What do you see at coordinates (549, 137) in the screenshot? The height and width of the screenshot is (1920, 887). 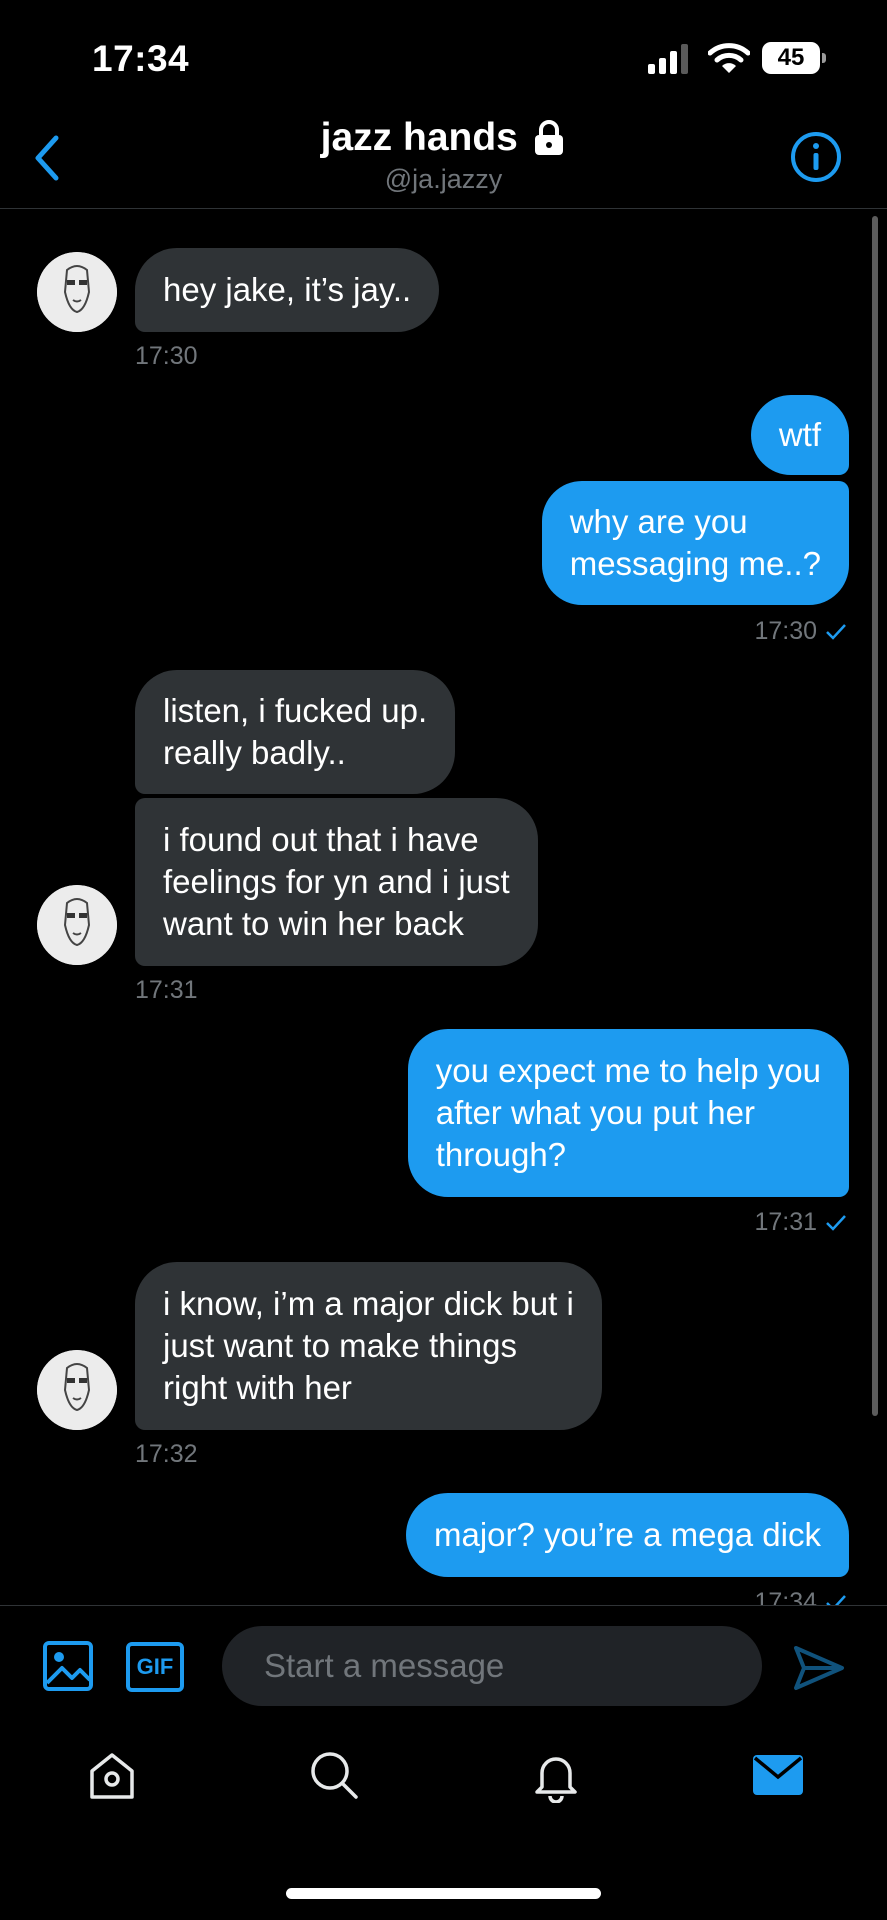 I see `lock-icon` at bounding box center [549, 137].